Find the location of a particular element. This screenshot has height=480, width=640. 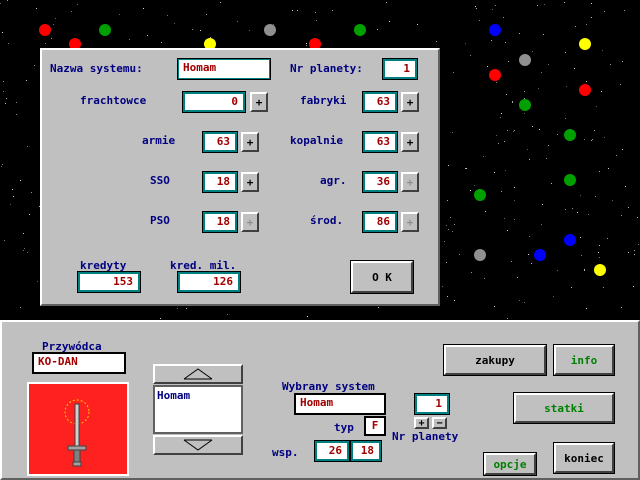

agr-field: 36 is located at coordinates (380, 182).